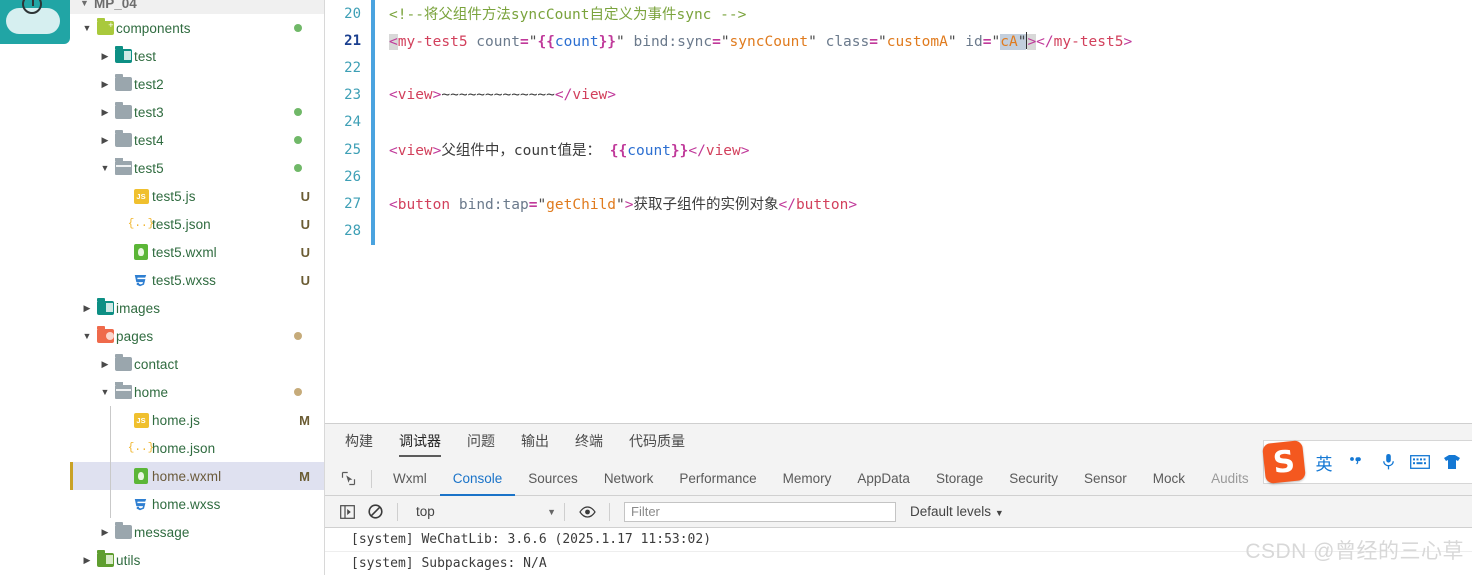 The height and width of the screenshot is (575, 1472). Describe the element at coordinates (898, 177) in the screenshot. I see `code-line: 26` at that location.